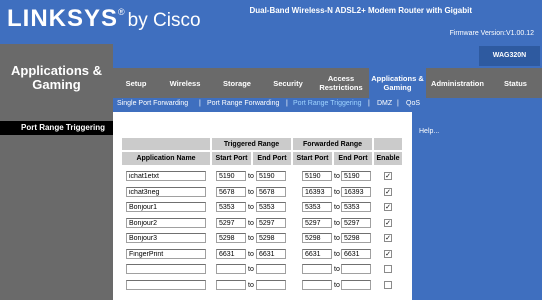  I want to click on tab-administration: Administration, so click(457, 83).